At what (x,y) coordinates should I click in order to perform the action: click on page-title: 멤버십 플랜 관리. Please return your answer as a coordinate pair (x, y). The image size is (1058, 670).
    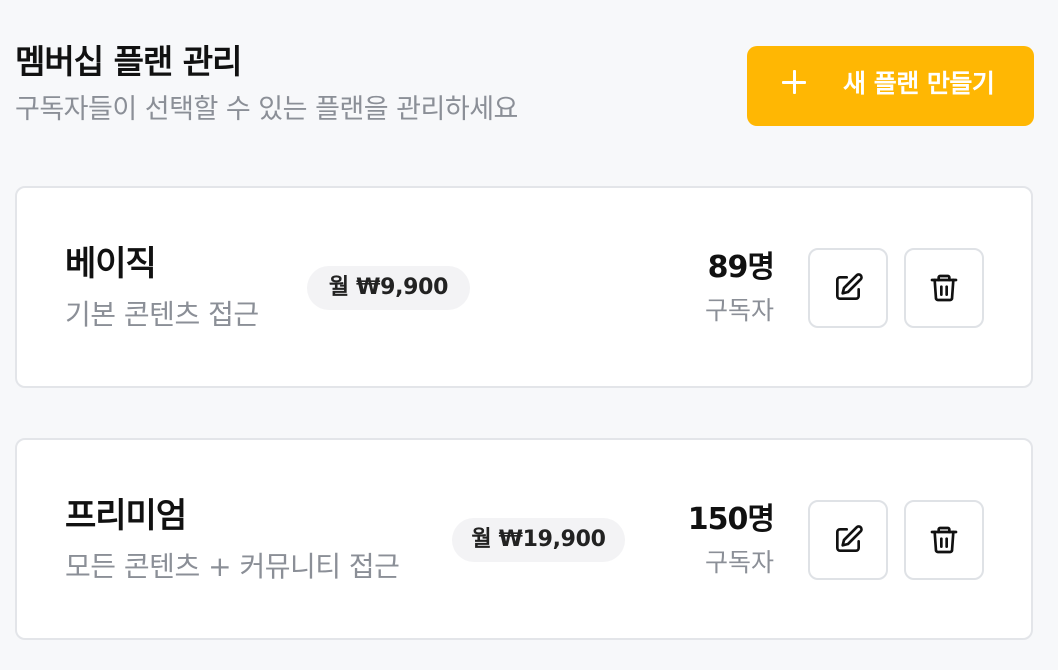
    Looking at the image, I should click on (128, 61).